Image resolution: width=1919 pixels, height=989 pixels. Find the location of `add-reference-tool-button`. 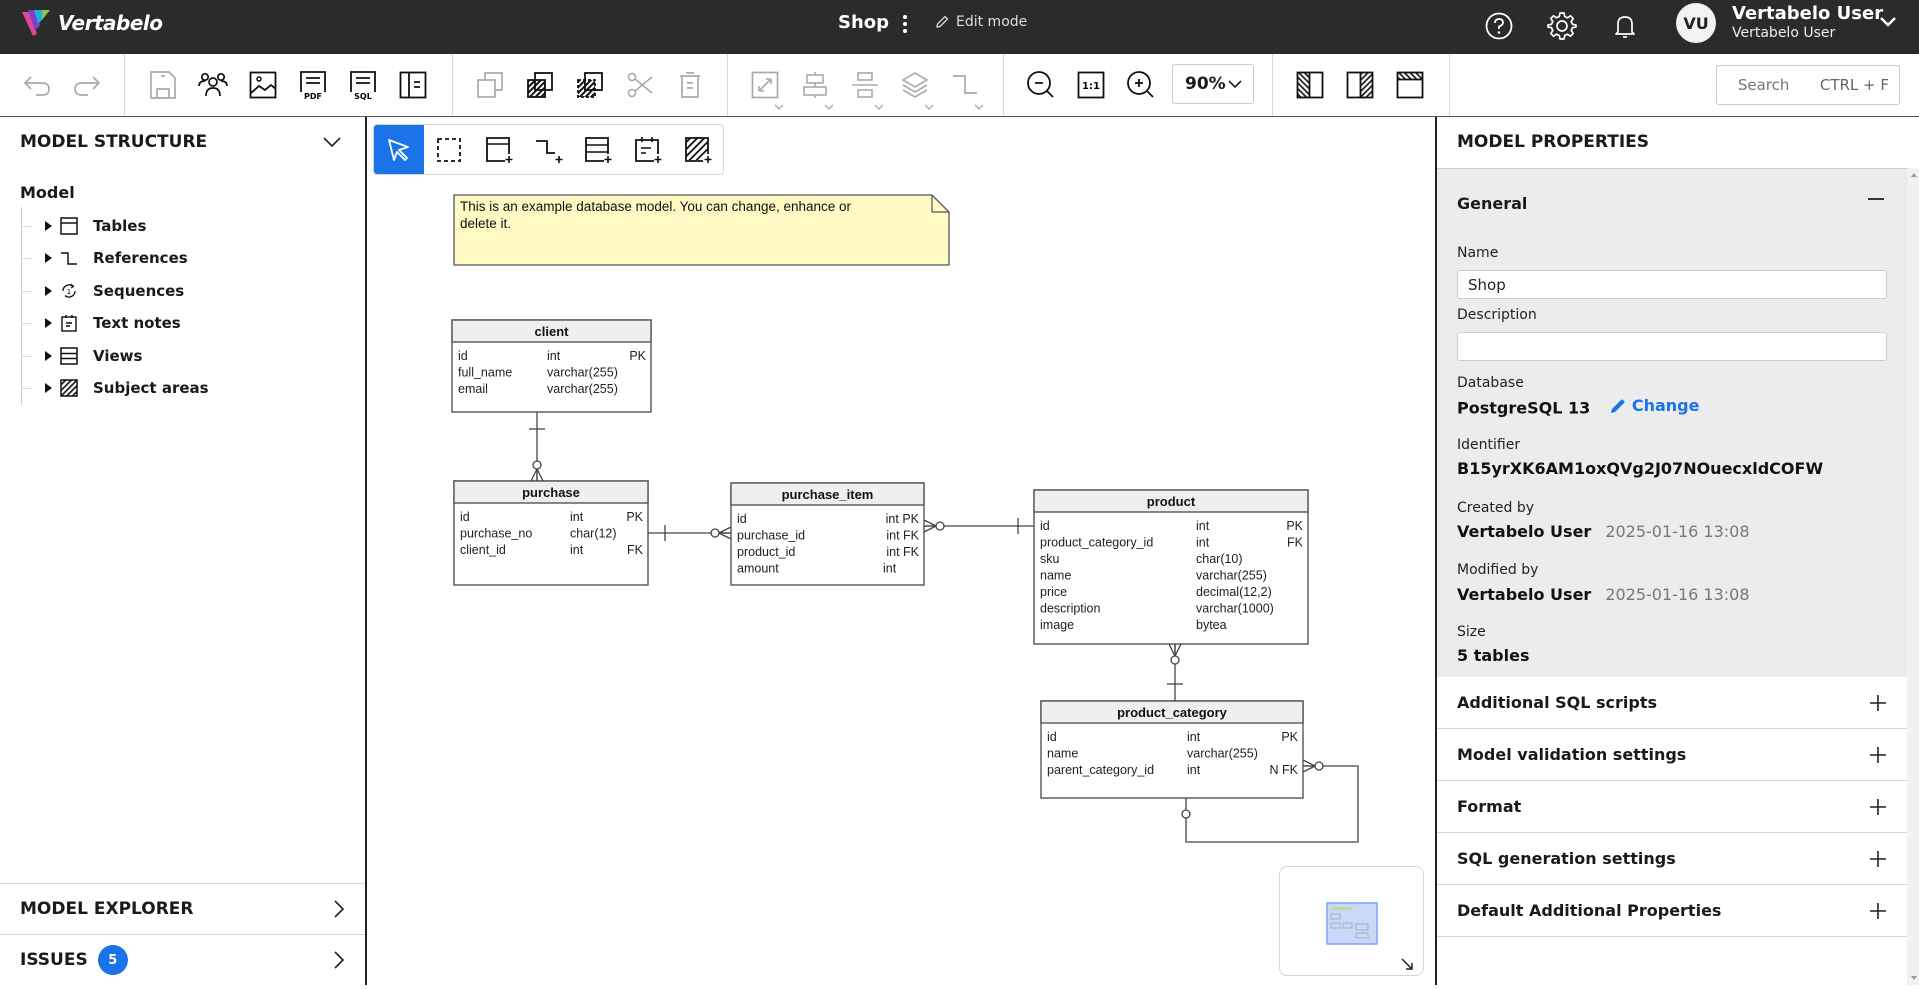

add-reference-tool-button is located at coordinates (549, 149).